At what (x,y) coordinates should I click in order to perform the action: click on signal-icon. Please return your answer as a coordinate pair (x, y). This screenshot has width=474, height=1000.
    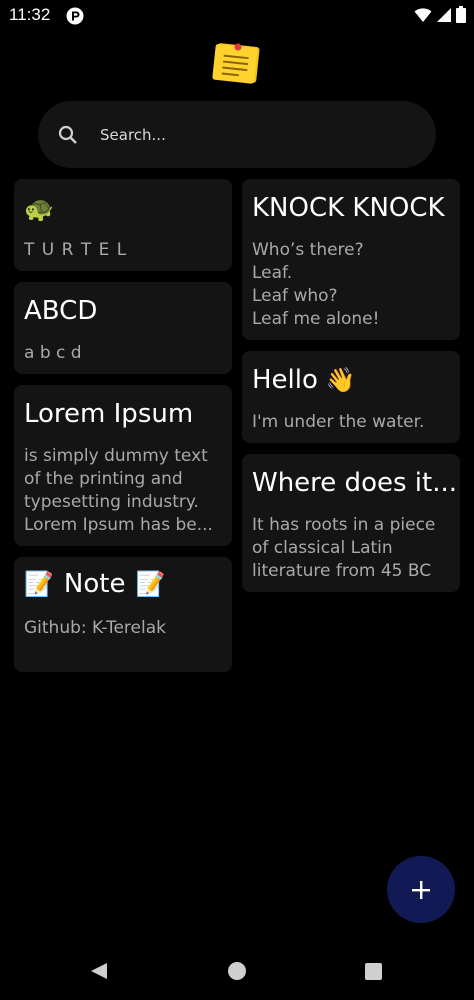
    Looking at the image, I should click on (444, 14).